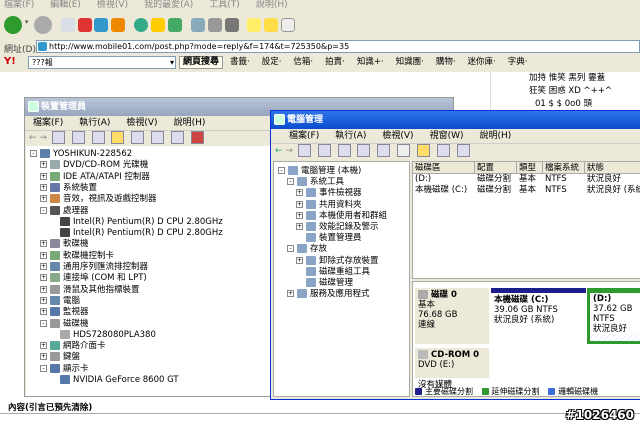 This screenshot has height=426, width=640. What do you see at coordinates (319, 171) in the screenshot?
I see `tree-node: - 電腦管理 (本機)` at bounding box center [319, 171].